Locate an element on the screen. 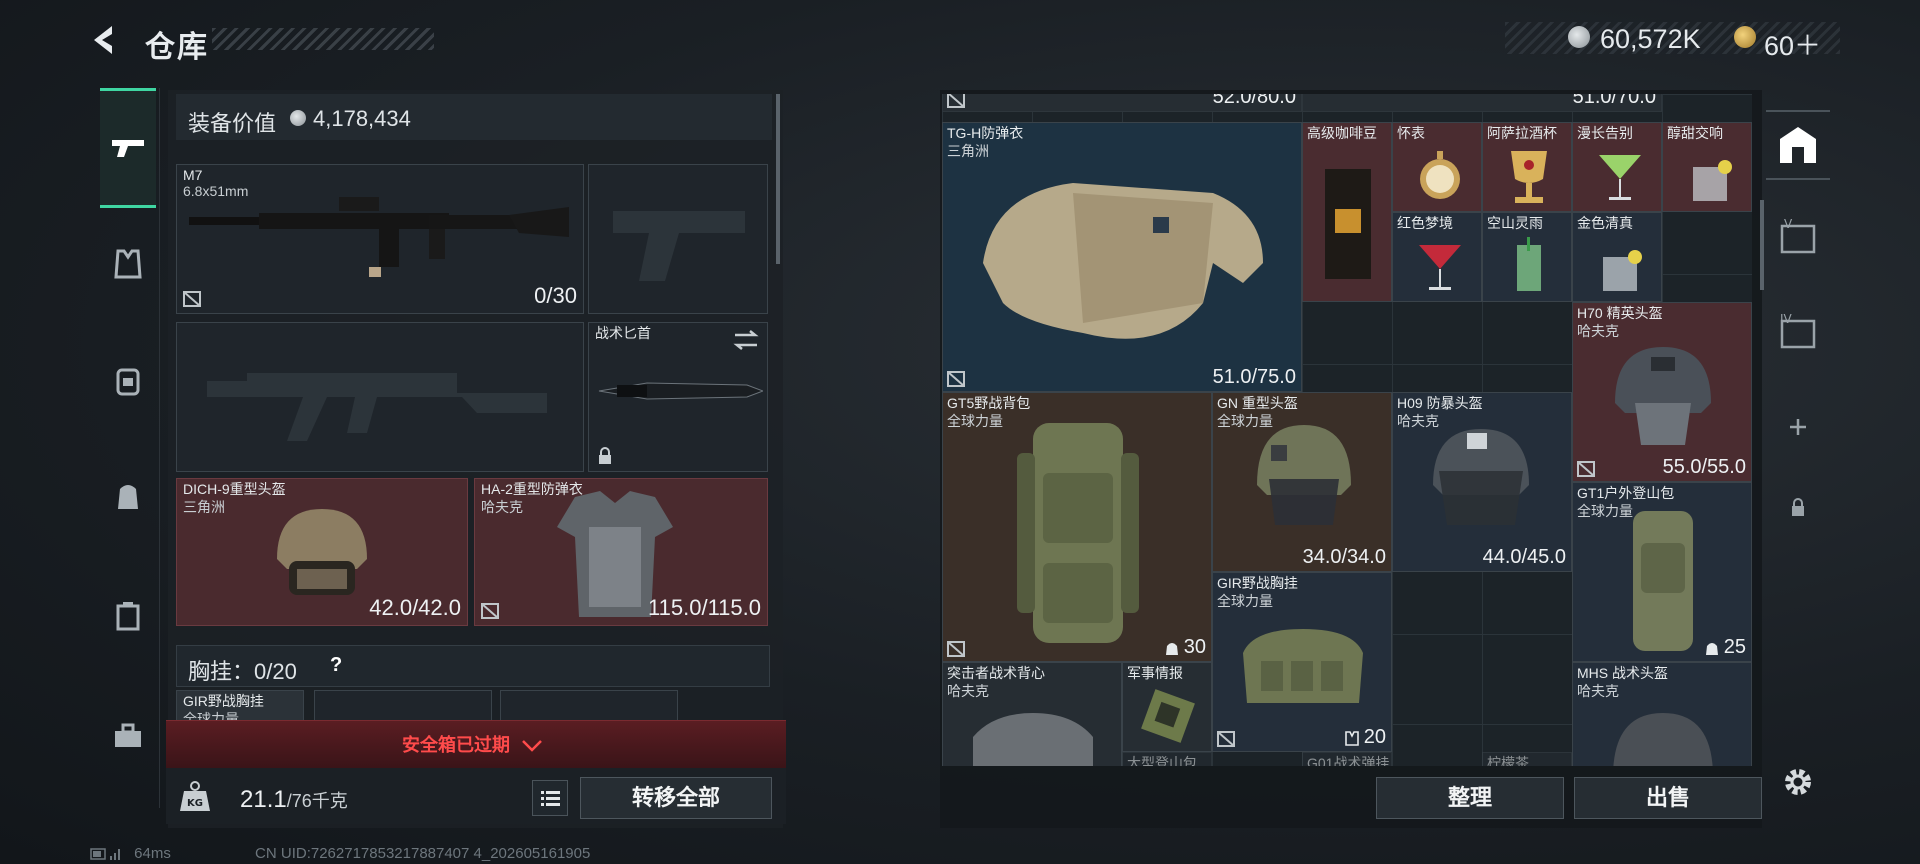 Image resolution: width=1920 pixels, height=864 pixels. storage-item: H70 精英头盔 哈夫克 55.0/55.0 is located at coordinates (1662, 392).